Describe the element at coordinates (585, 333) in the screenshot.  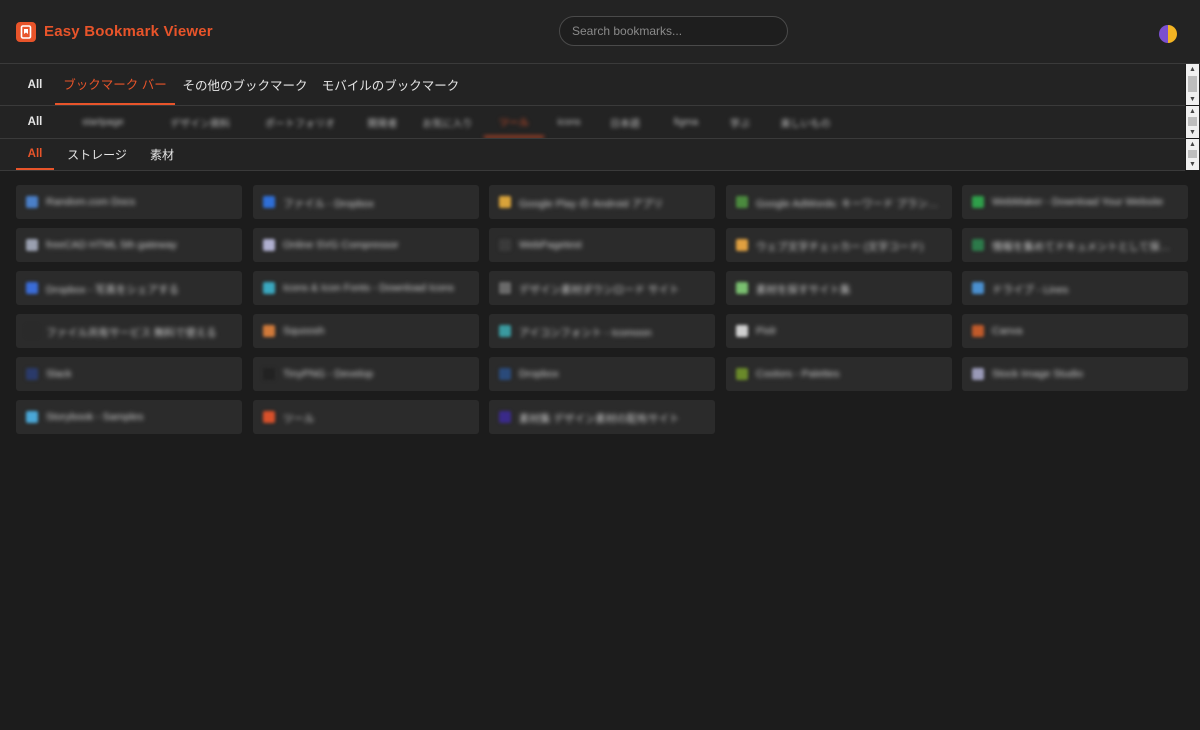
I see `bookmark-title: アイコンフォント - Icomoon` at that location.